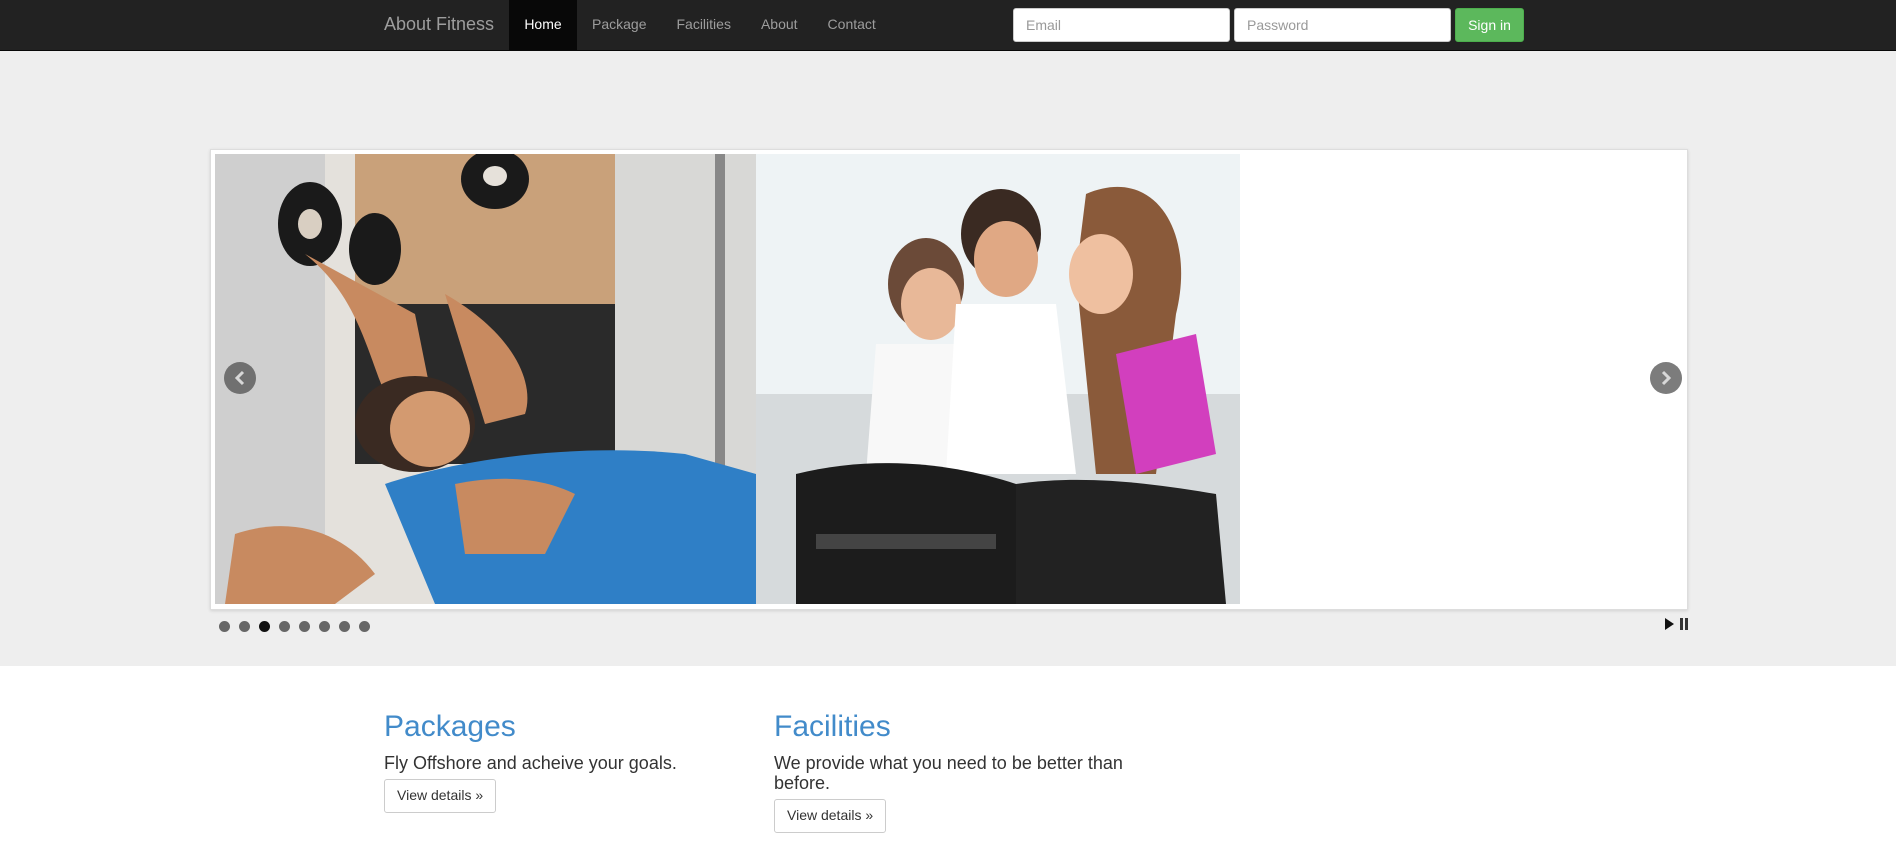 This screenshot has height=851, width=1896. What do you see at coordinates (530, 763) in the screenshot?
I see `packages-text: Fly Offshore and acheive your goals.` at bounding box center [530, 763].